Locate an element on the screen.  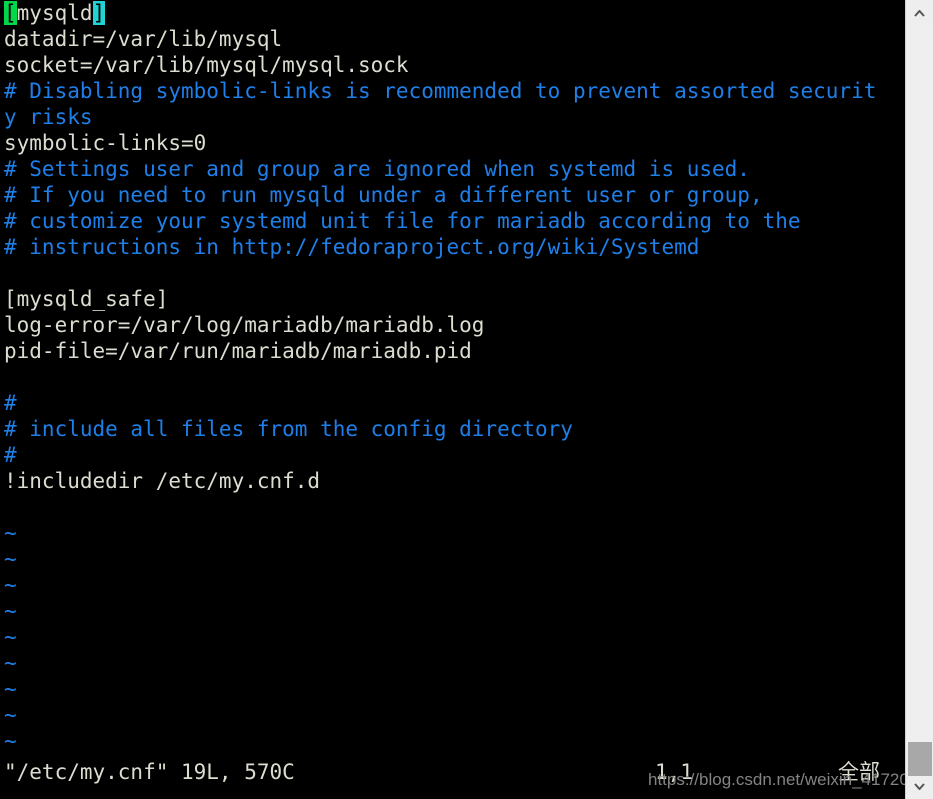
buffer-line: [mysqld_safe] is located at coordinates (452, 299).